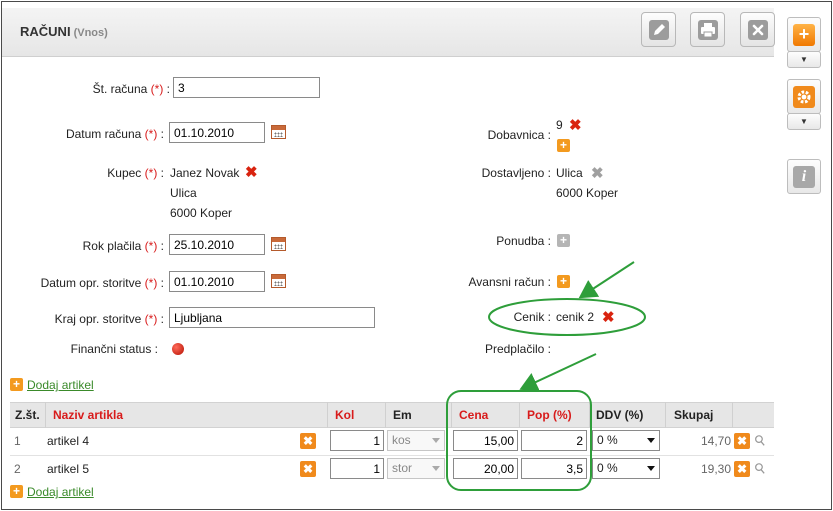 This screenshot has height=511, width=833. What do you see at coordinates (272, 317) in the screenshot?
I see `kraj-opr-input` at bounding box center [272, 317].